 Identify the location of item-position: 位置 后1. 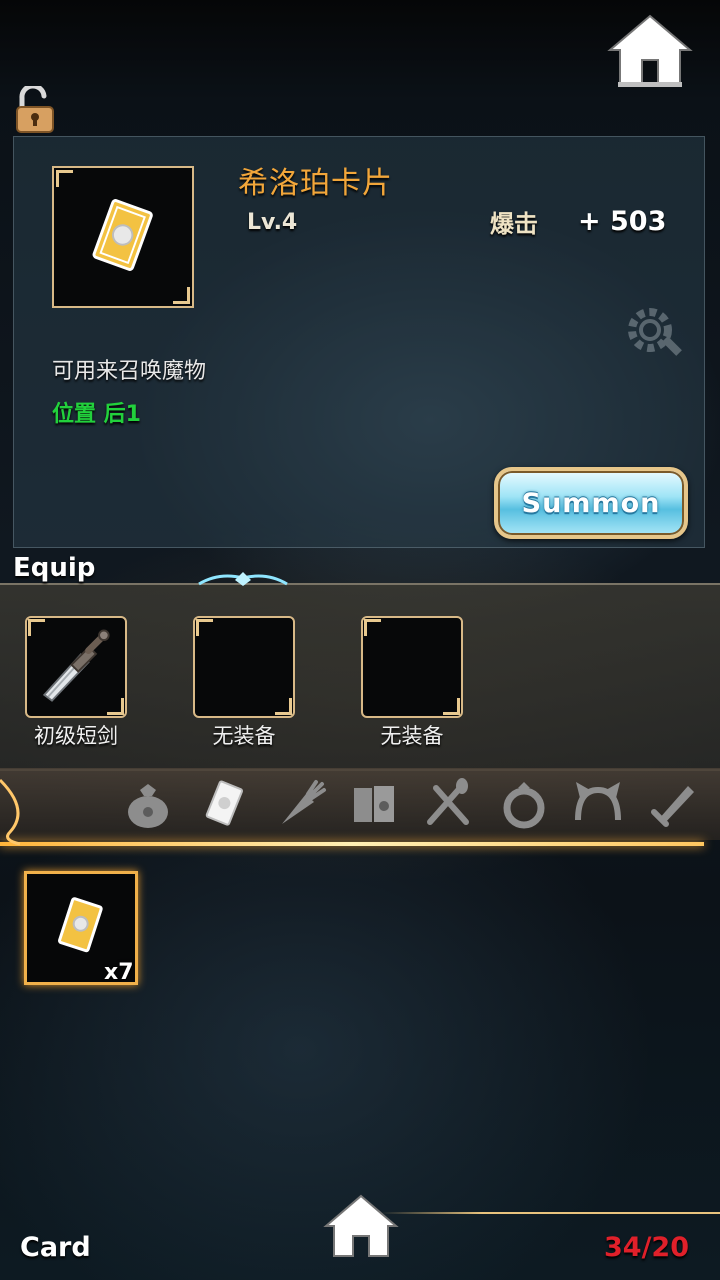
(96, 414).